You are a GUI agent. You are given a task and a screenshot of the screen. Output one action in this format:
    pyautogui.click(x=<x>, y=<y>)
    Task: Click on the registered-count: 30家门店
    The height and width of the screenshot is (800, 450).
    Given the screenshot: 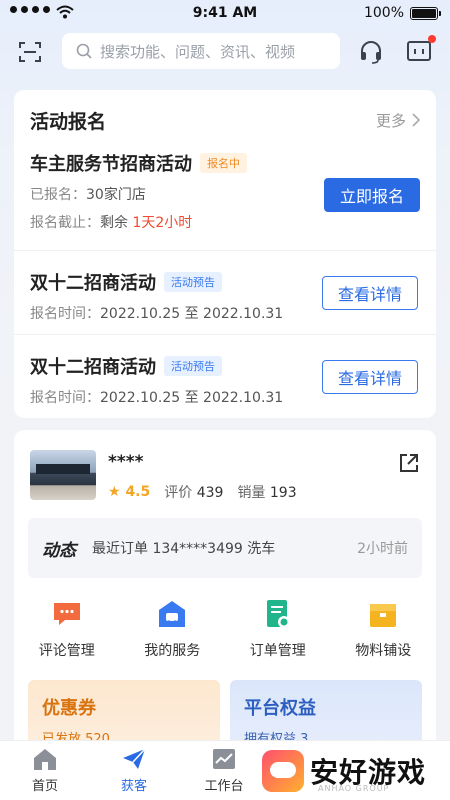 What is the action you would take?
    pyautogui.click(x=116, y=195)
    